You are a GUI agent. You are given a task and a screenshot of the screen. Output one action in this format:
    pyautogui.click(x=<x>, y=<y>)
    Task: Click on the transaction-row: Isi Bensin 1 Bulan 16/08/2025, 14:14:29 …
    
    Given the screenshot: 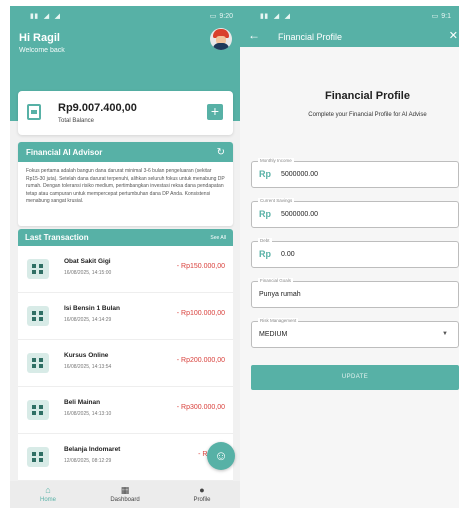 What is the action you would take?
    pyautogui.click(x=125, y=316)
    